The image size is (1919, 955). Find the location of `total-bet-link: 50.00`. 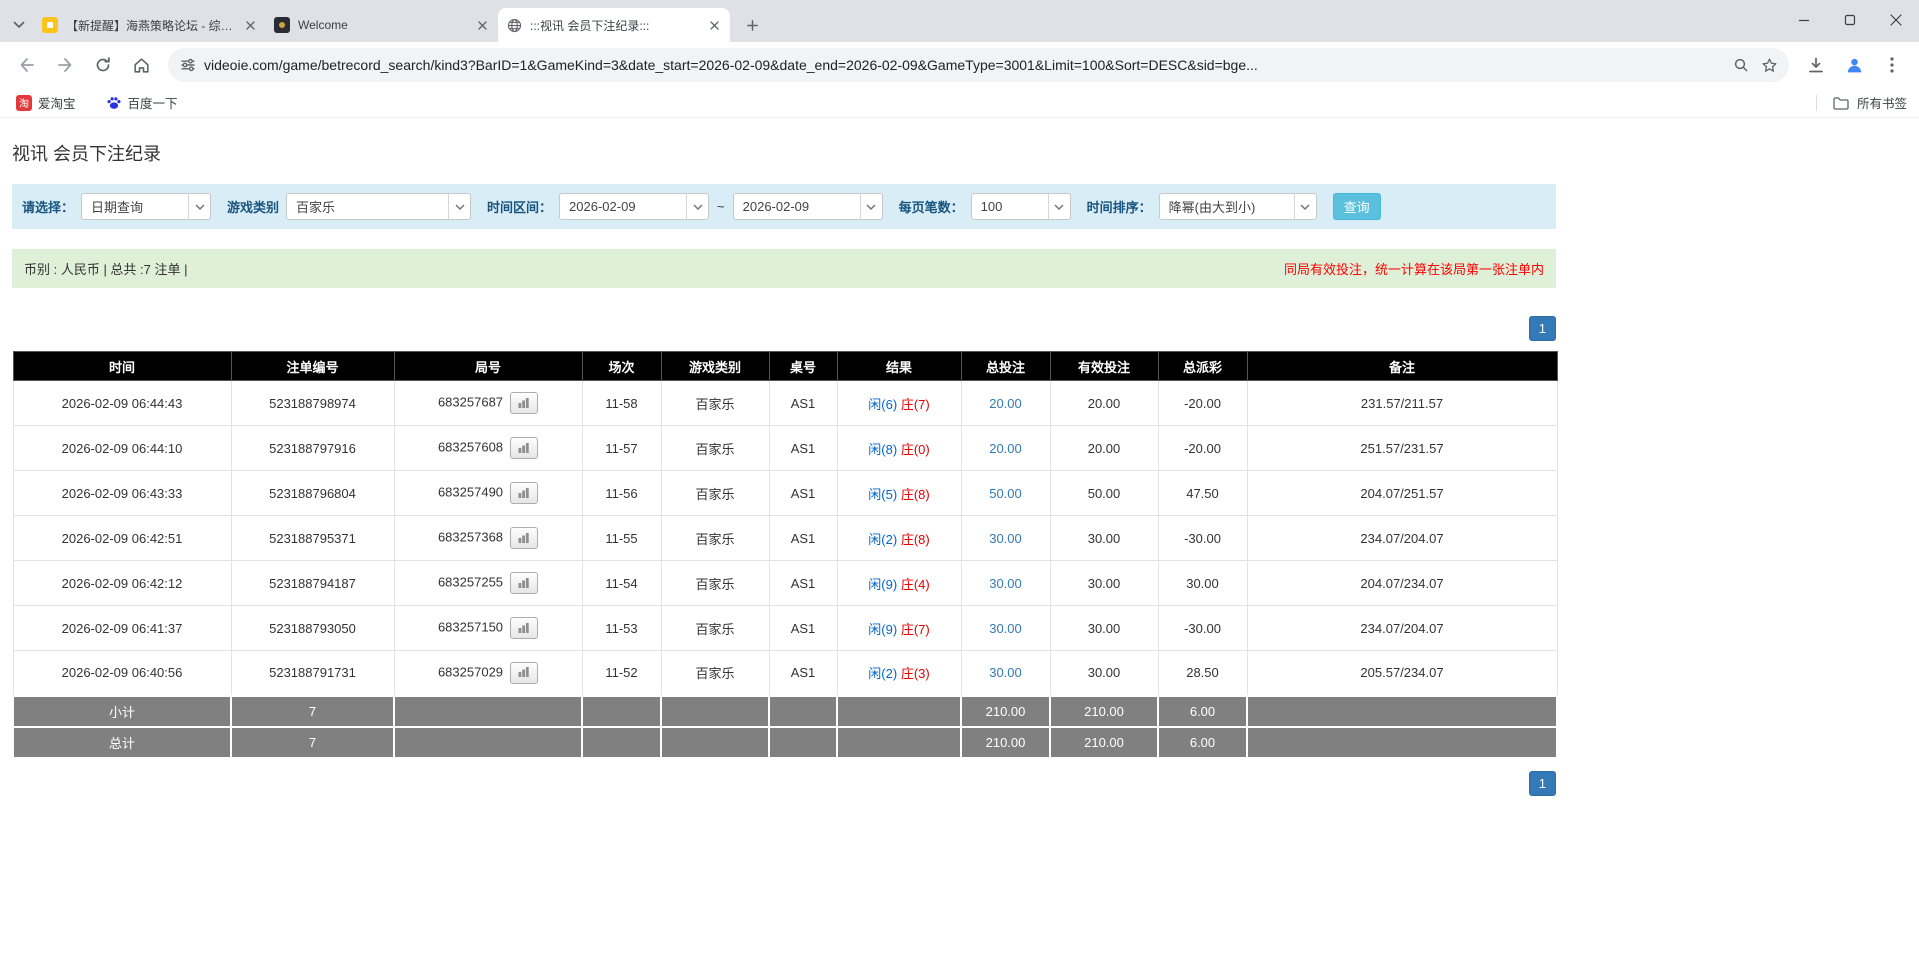

total-bet-link: 50.00 is located at coordinates (1005, 493).